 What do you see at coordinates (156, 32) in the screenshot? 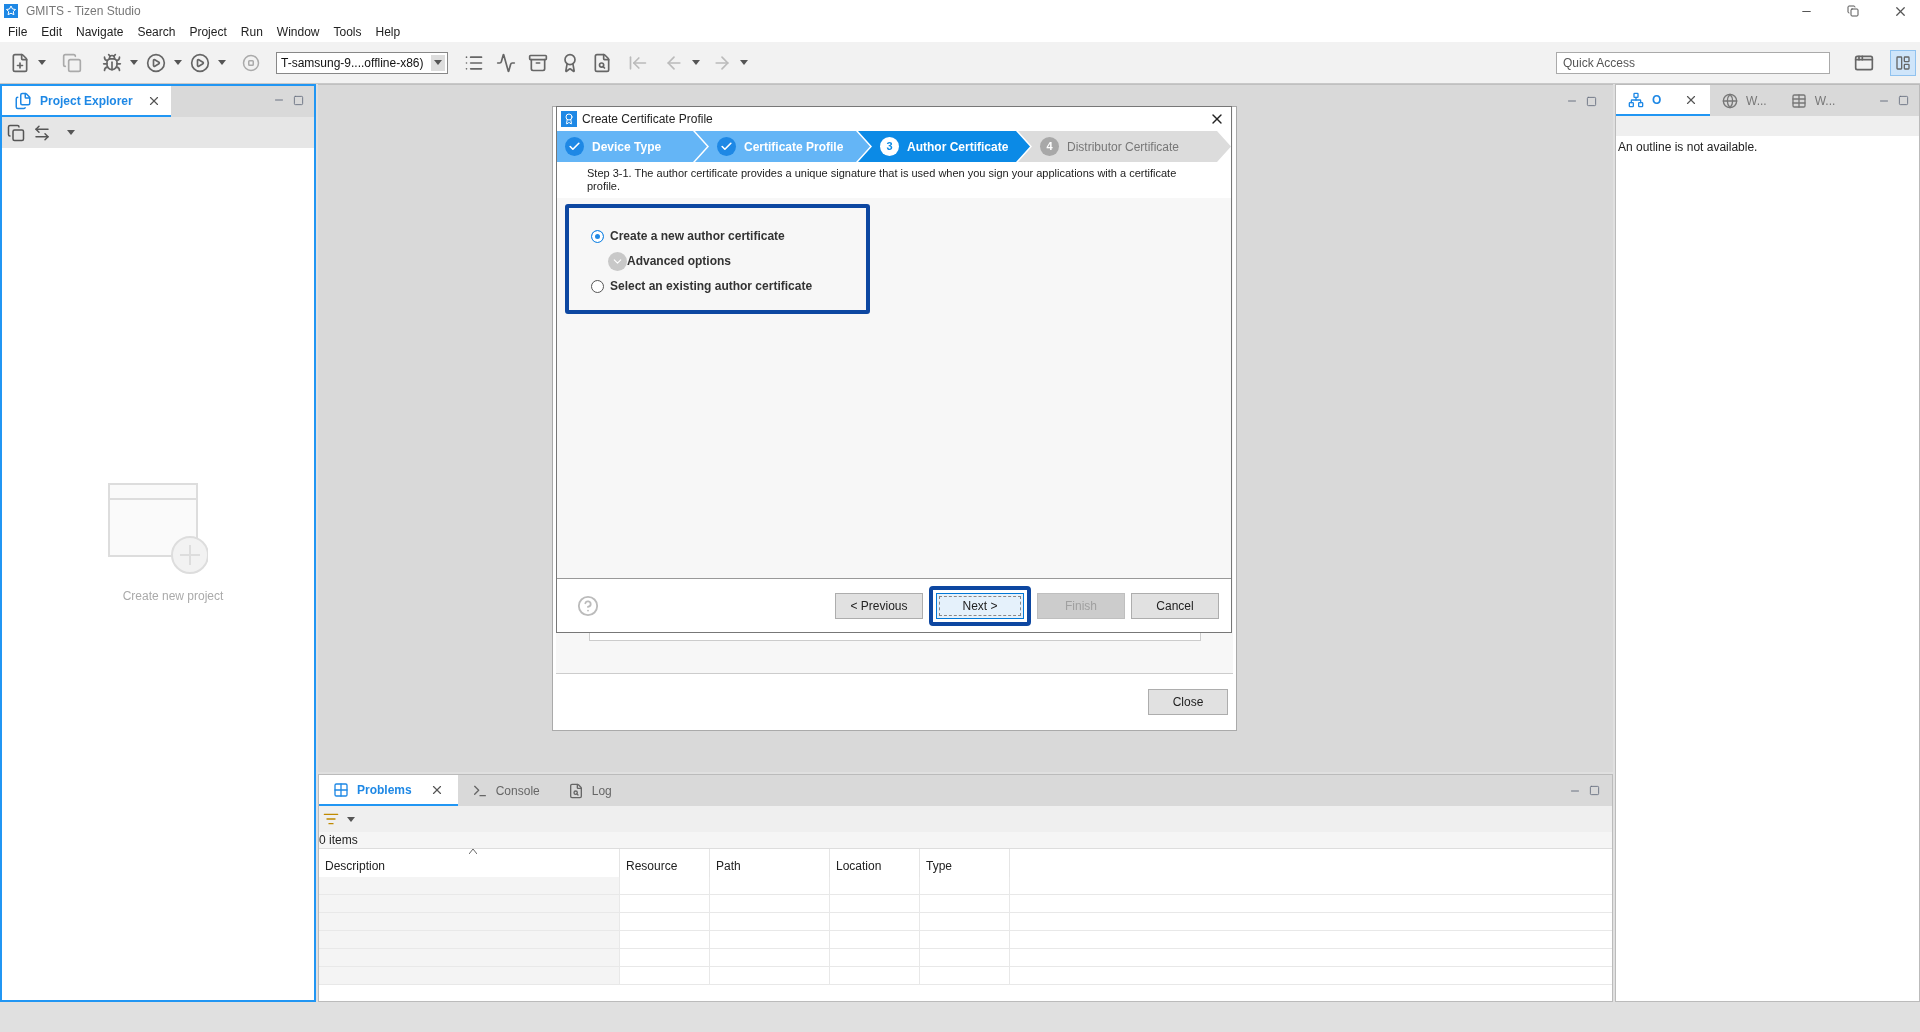
I see `menu-item: Search` at bounding box center [156, 32].